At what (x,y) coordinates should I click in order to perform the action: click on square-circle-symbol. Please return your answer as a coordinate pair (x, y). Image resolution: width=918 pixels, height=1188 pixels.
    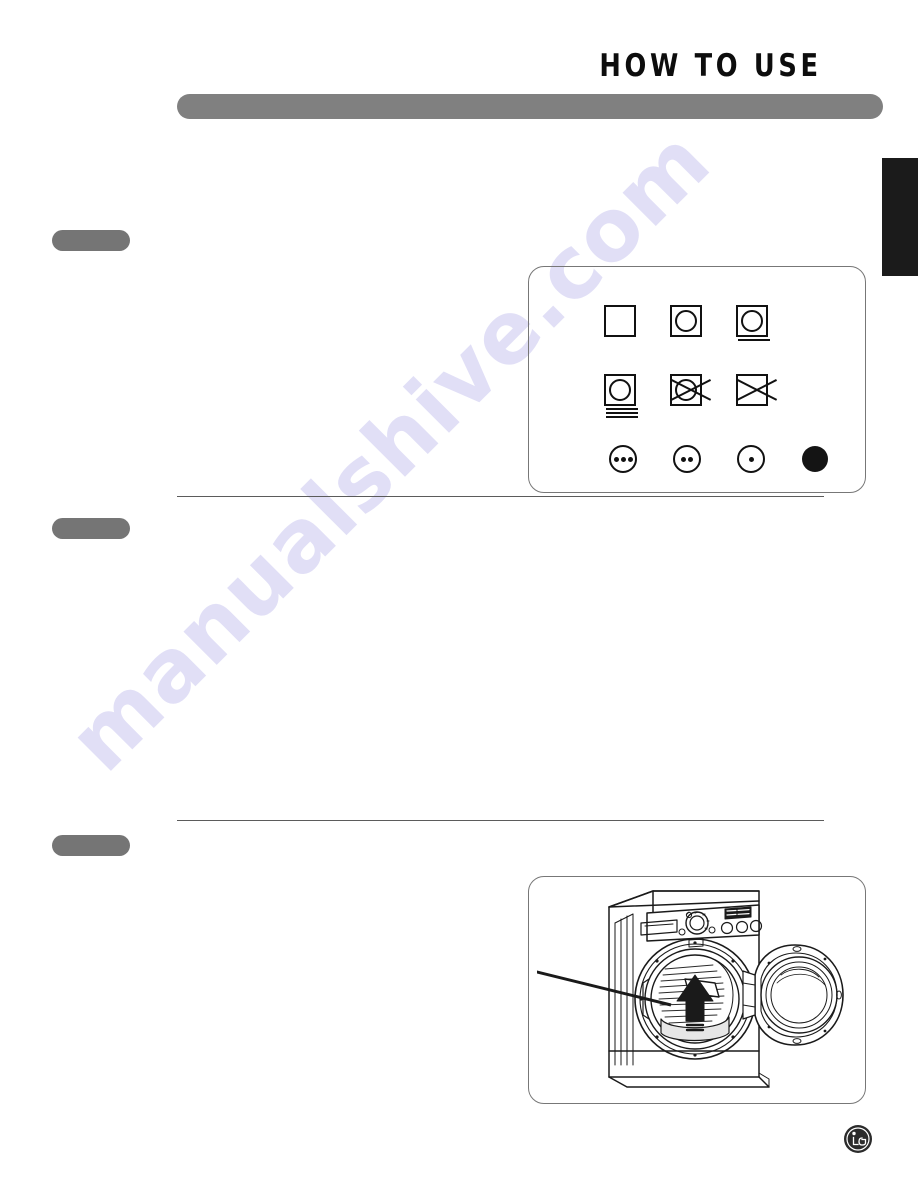
    Looking at the image, I should click on (686, 321).